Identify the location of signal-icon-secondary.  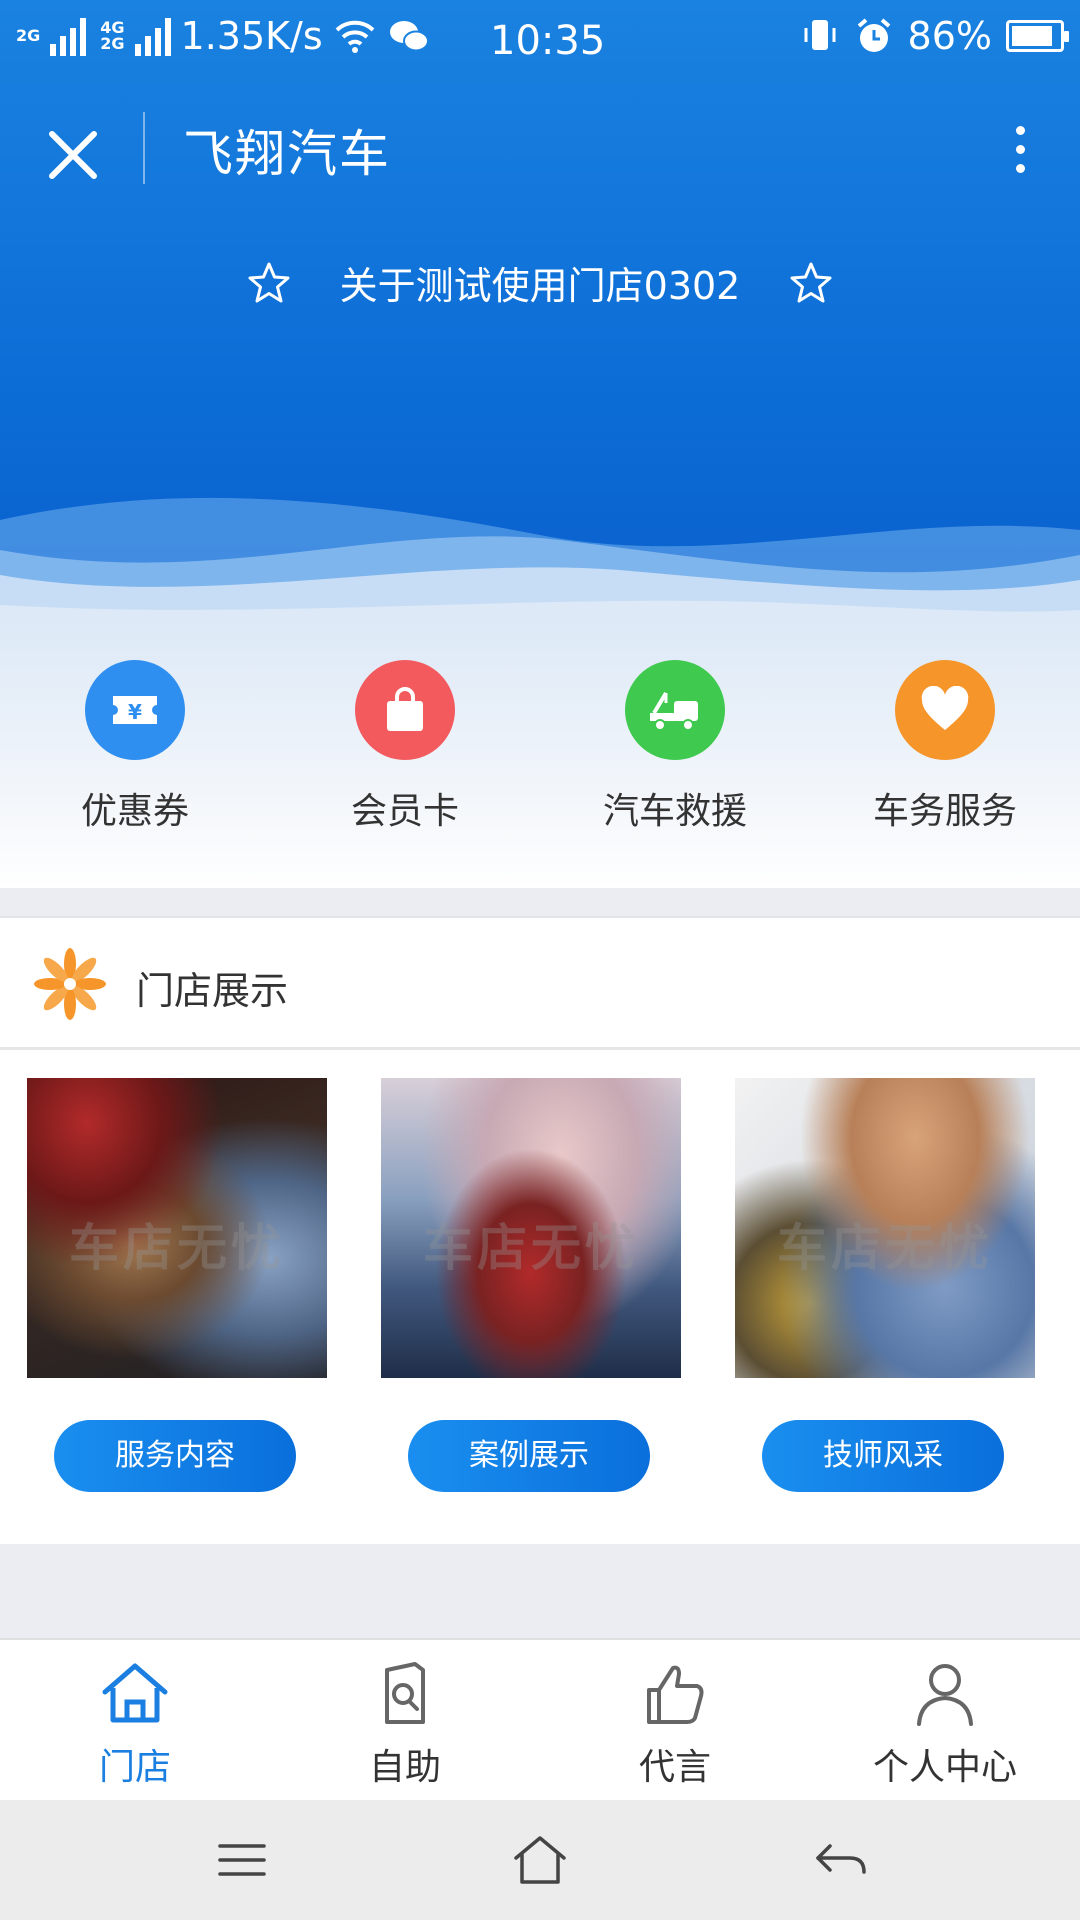
(152, 36).